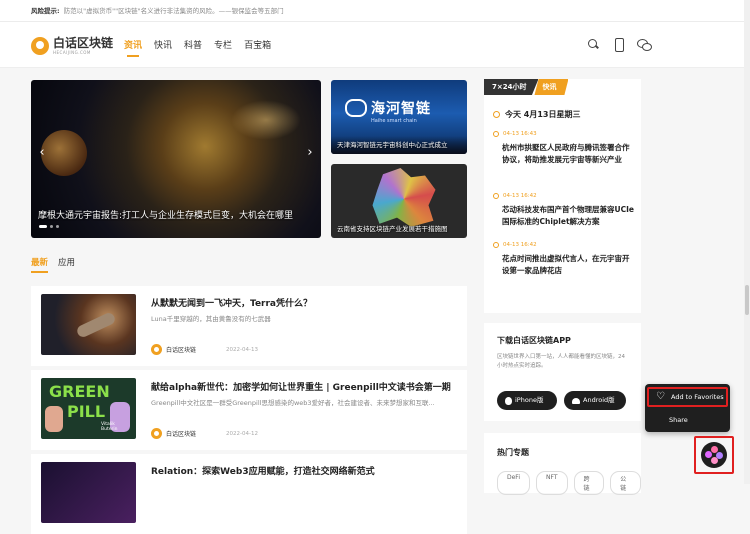 Image resolution: width=750 pixels, height=534 pixels. Describe the element at coordinates (301, 470) in the screenshot. I see `article-title: Relation：探索Web3应用赋能，打造社交网络新范式` at that location.